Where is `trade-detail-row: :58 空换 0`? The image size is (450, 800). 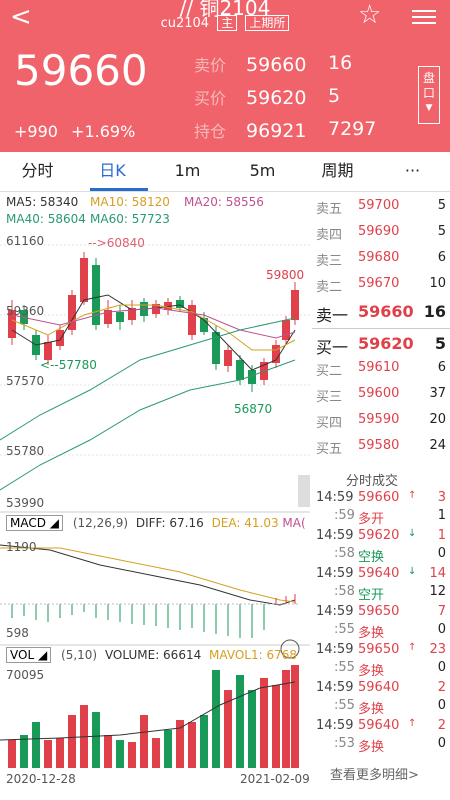 trade-detail-row: :58 空换 0 is located at coordinates (381, 556).